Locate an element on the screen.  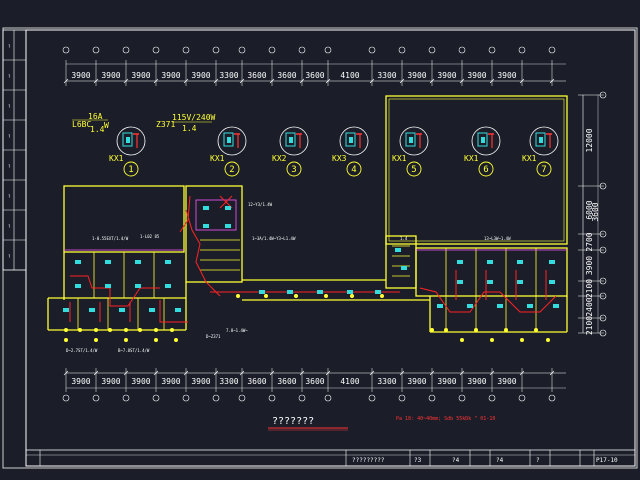
svg-text: 1-0.55EXT/1.4/W is located at coordinates (110, 238).